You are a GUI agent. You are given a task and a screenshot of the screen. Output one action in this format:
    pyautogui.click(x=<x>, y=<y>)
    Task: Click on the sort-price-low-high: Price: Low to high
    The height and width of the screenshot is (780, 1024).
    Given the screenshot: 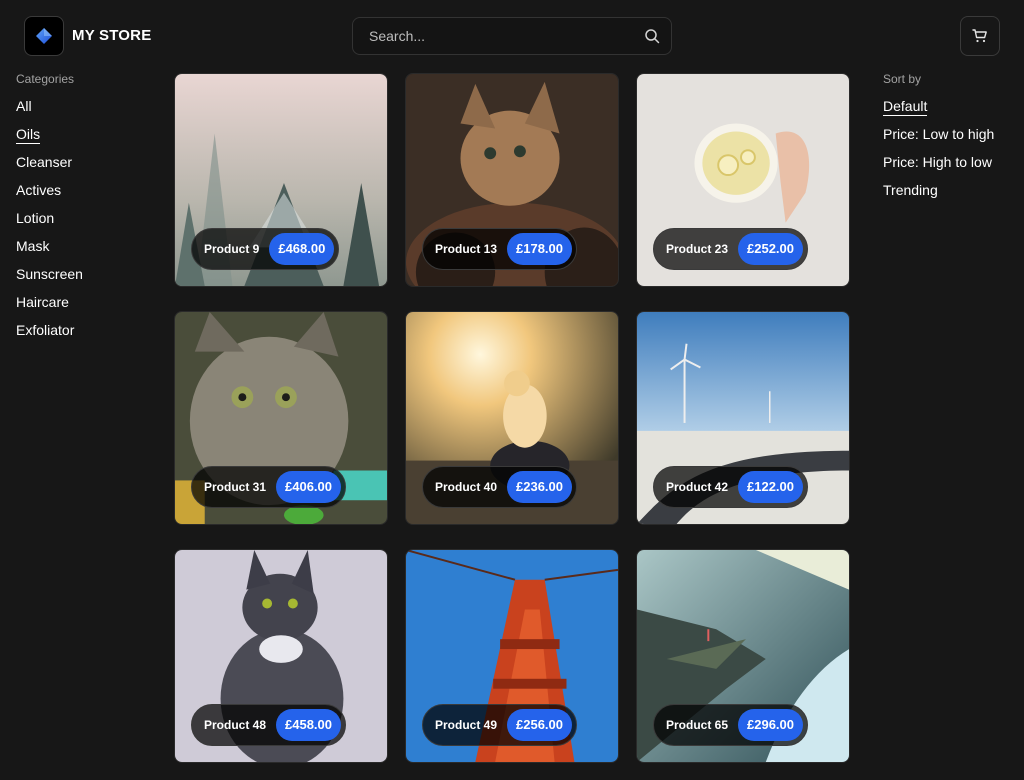 What is the action you would take?
    pyautogui.click(x=953, y=138)
    